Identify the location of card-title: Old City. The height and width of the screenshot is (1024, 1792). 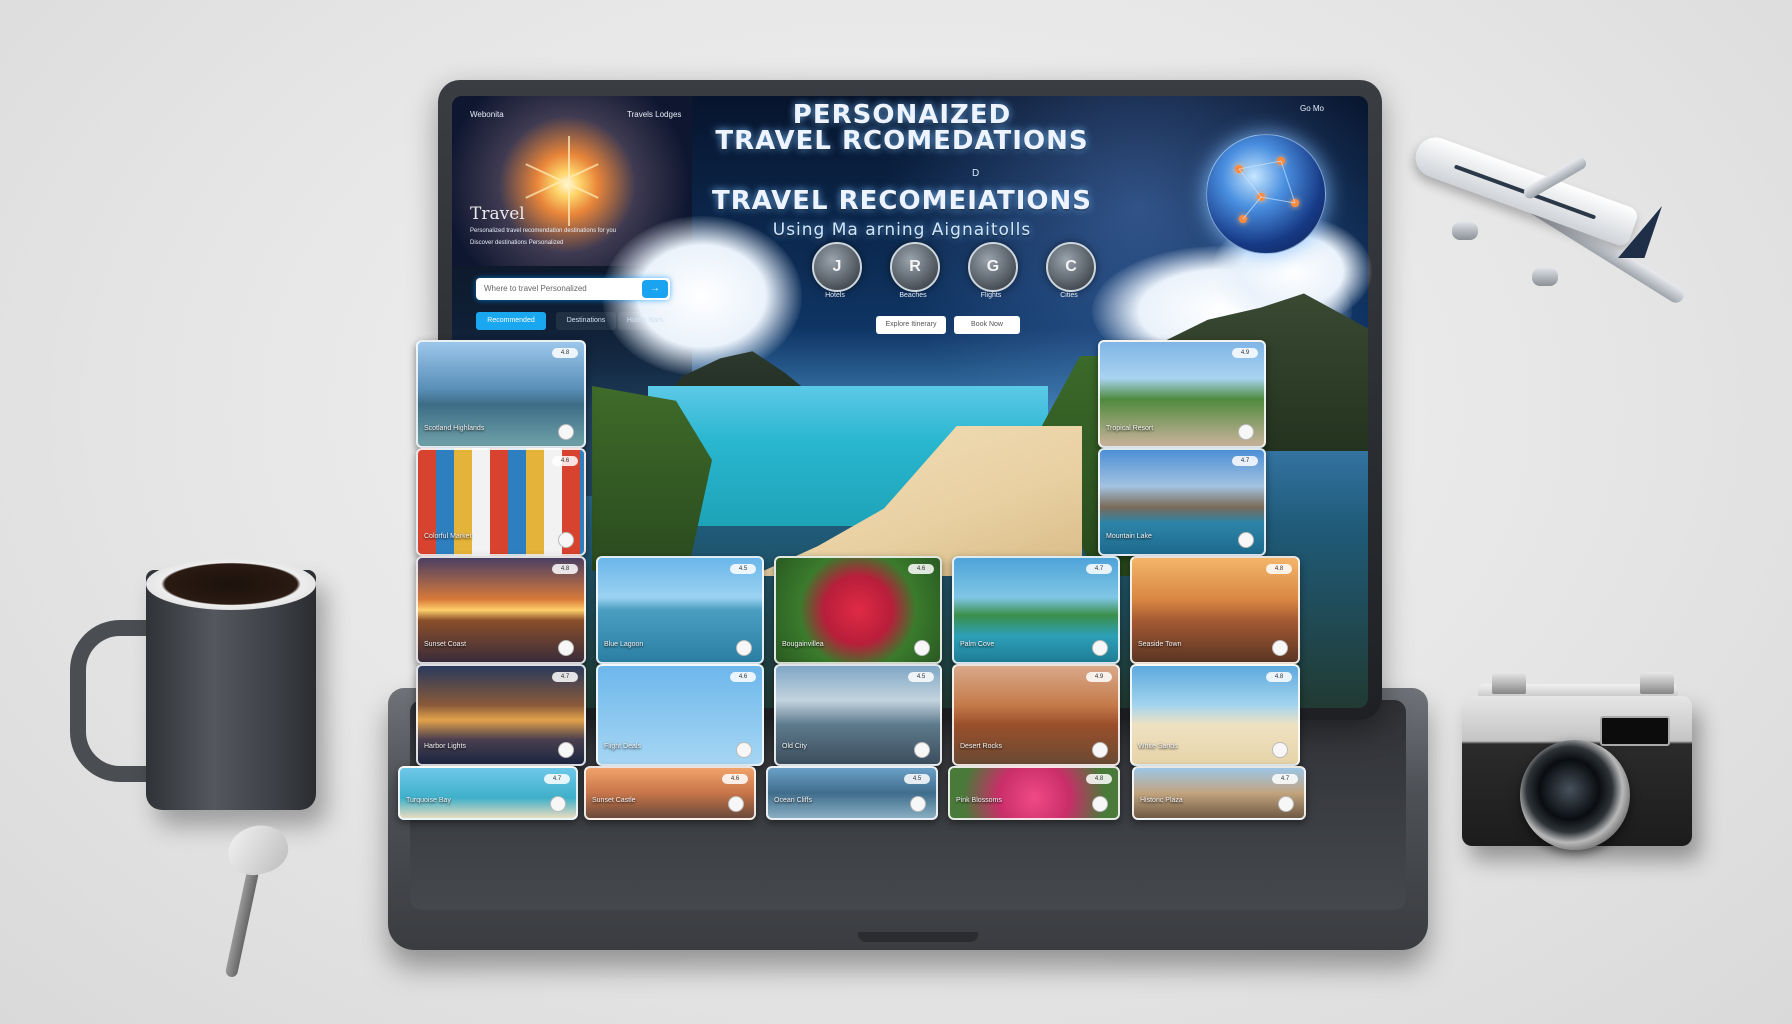
(794, 746).